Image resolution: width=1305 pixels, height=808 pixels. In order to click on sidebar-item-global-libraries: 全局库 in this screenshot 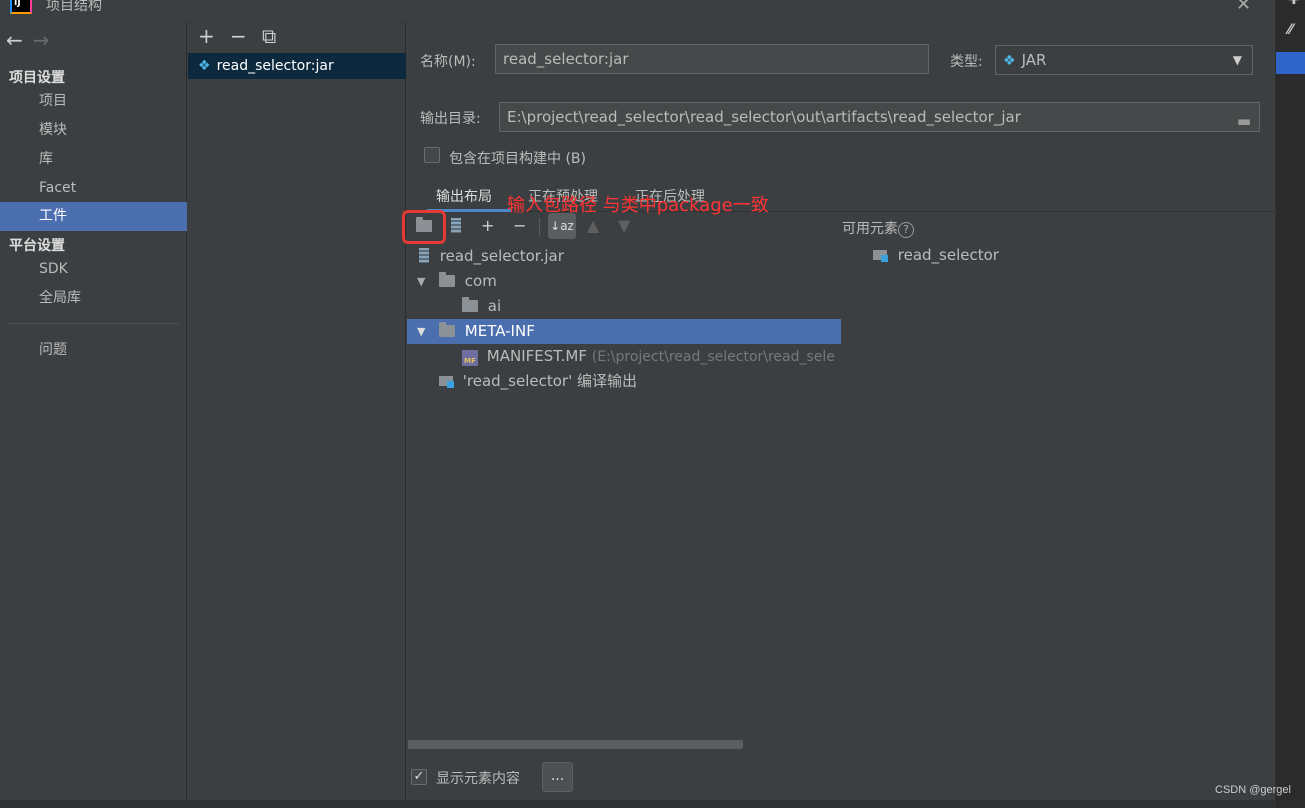, I will do `click(93, 298)`.